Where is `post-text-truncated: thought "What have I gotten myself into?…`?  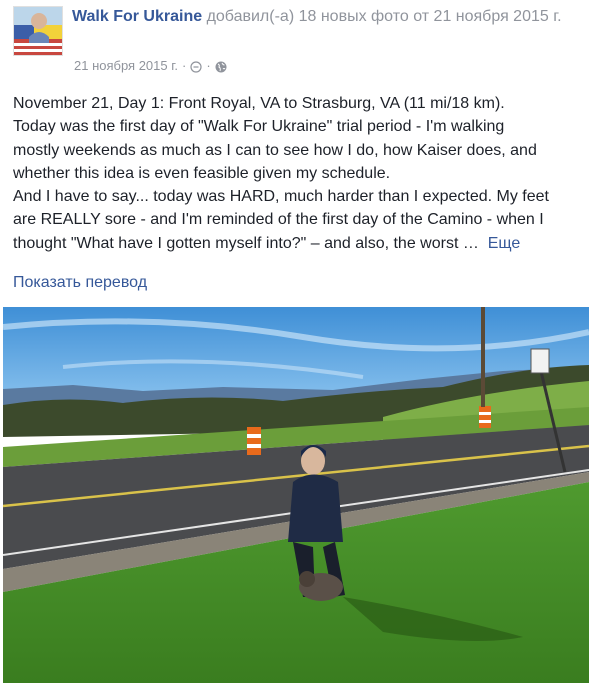 post-text-truncated: thought "What have I gotten myself into?… is located at coordinates (246, 243).